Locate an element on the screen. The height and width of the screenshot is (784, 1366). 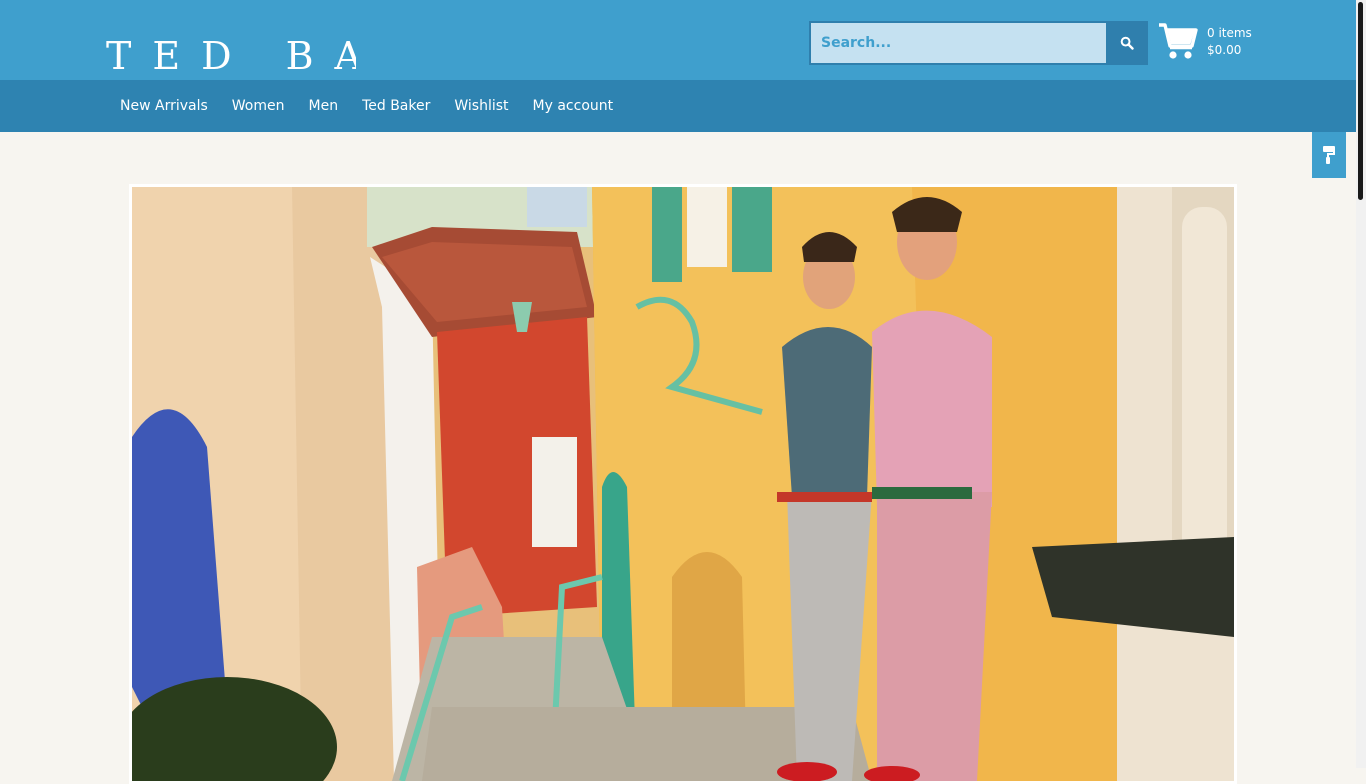
search-button is located at coordinates (1127, 43).